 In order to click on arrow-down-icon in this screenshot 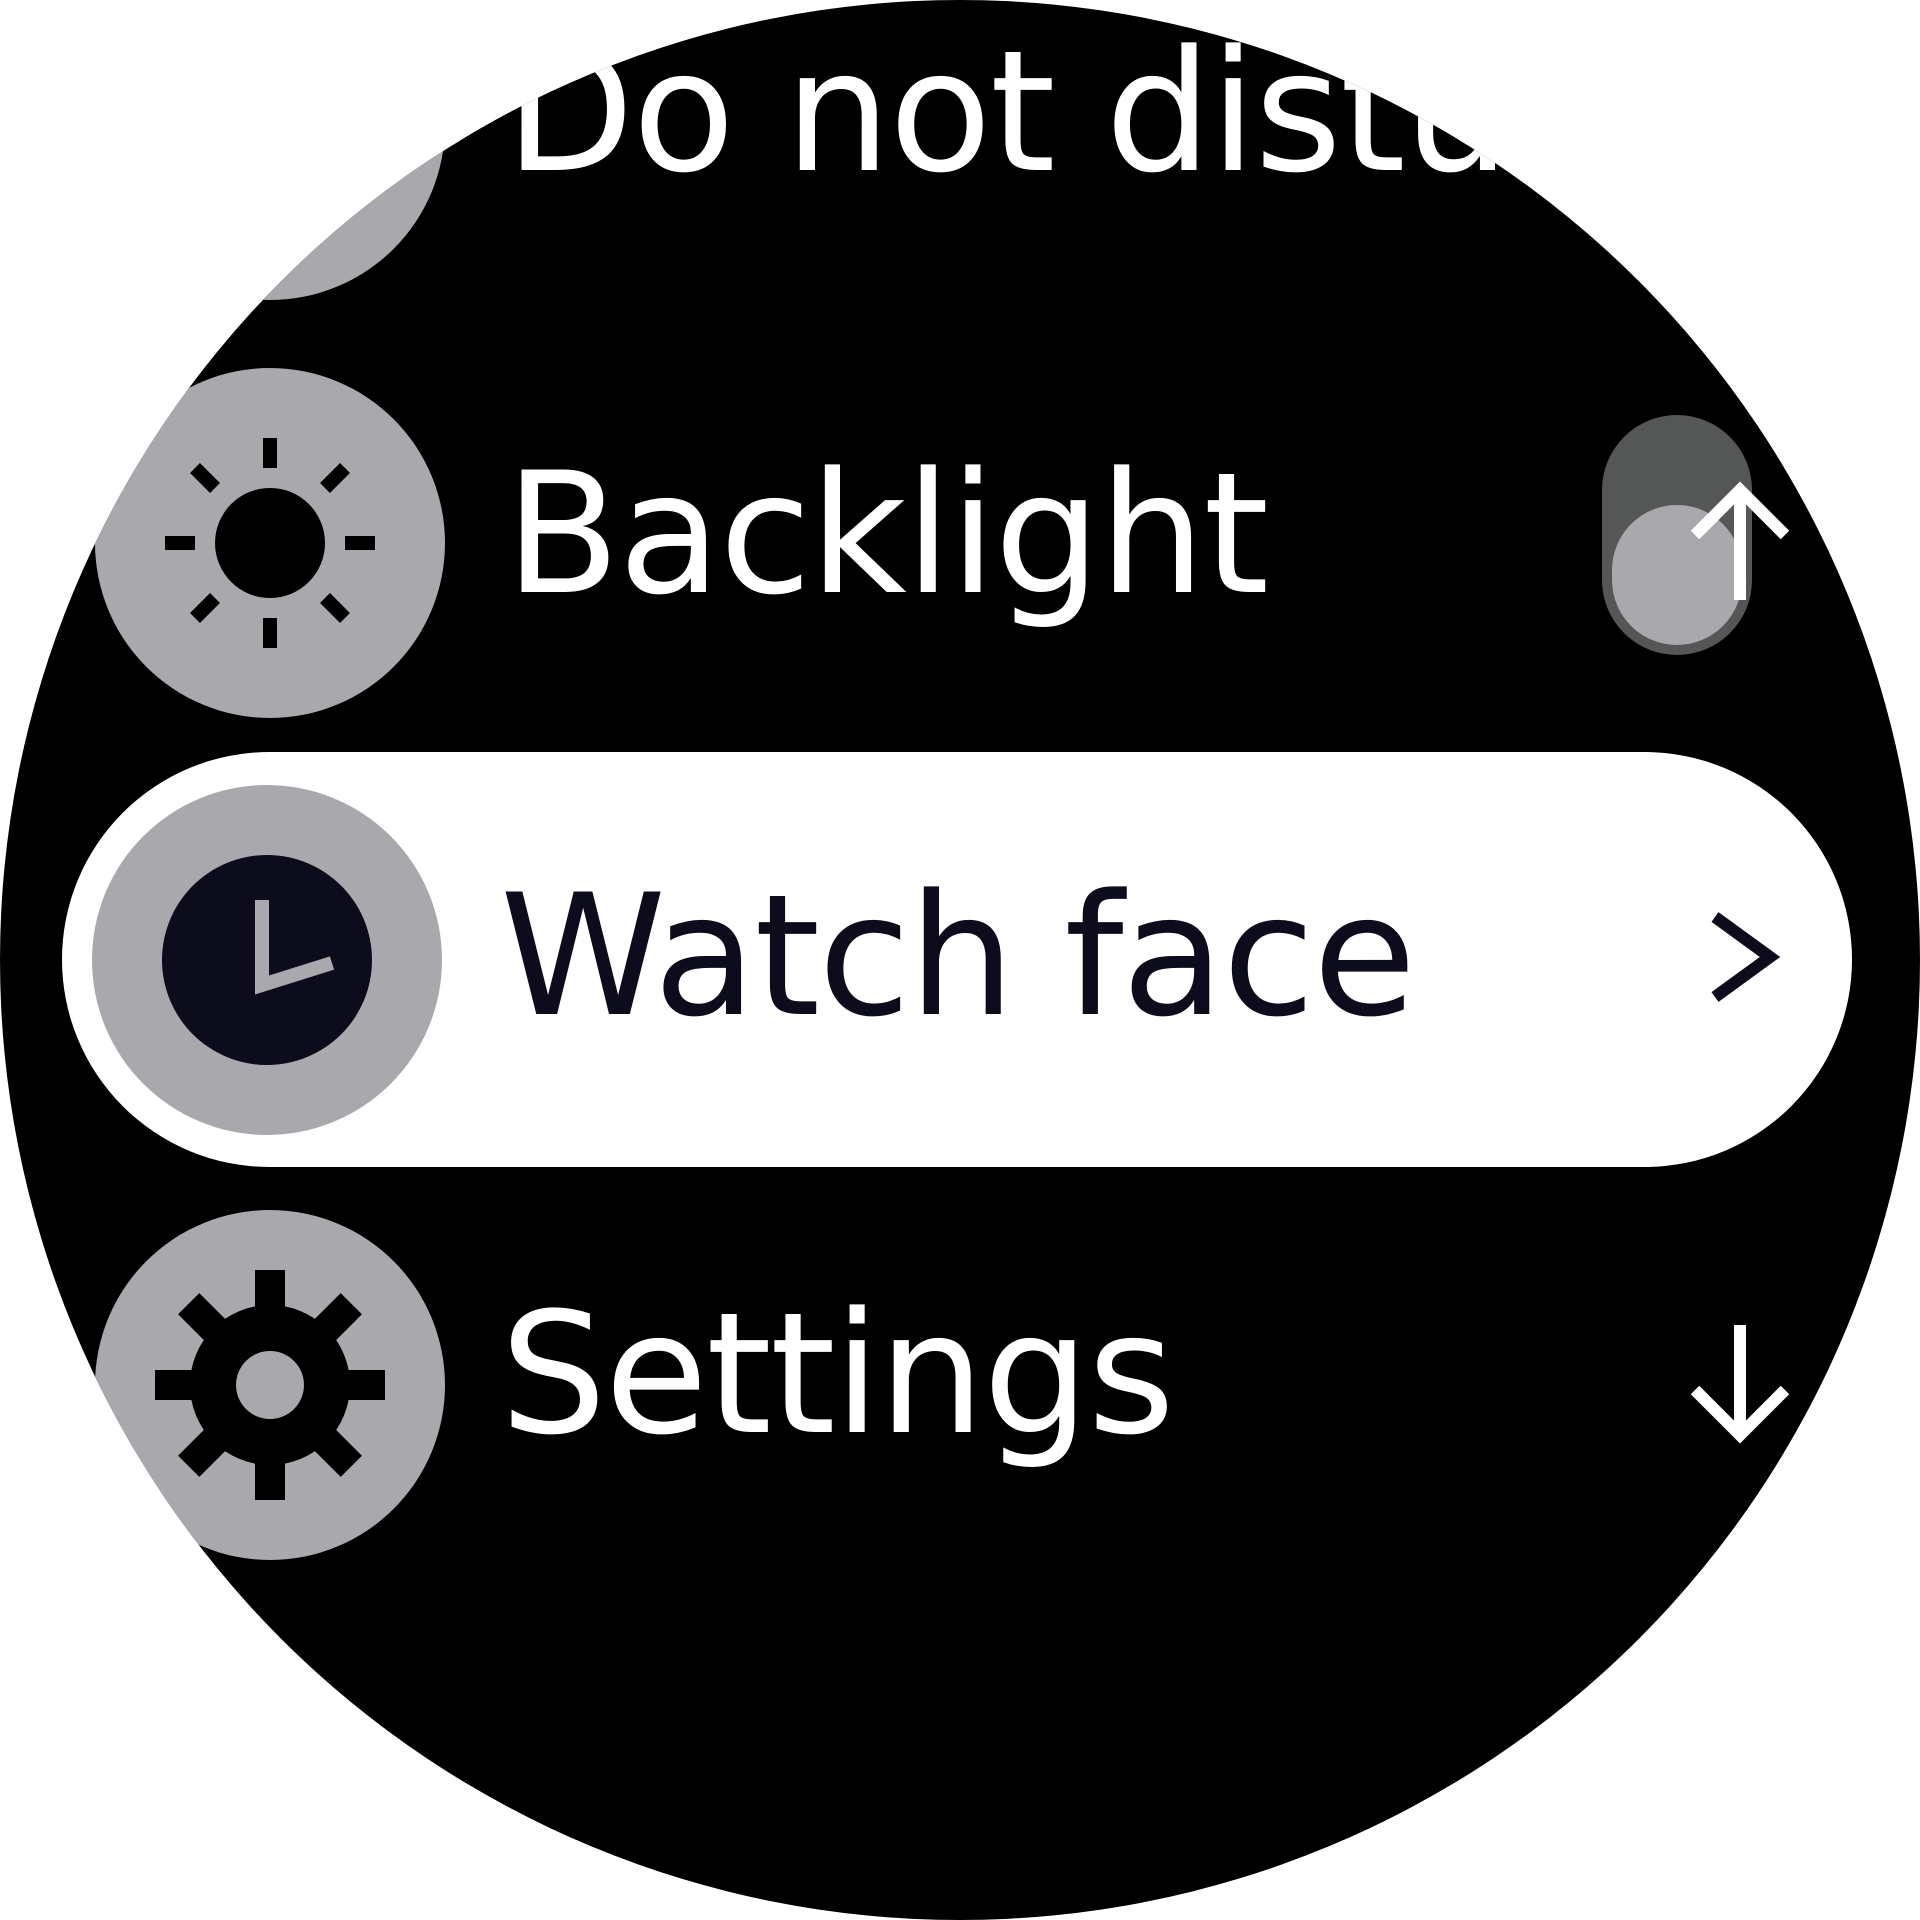, I will do `click(1740, 1385)`.